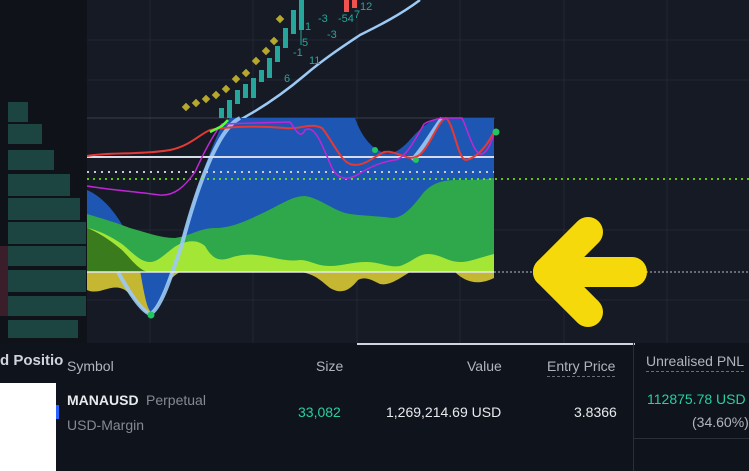 The height and width of the screenshot is (471, 749). Describe the element at coordinates (328, 43) in the screenshot. I see `candle-labels: -3 -54 12 7 -3 1 5 -1 6 11` at that location.